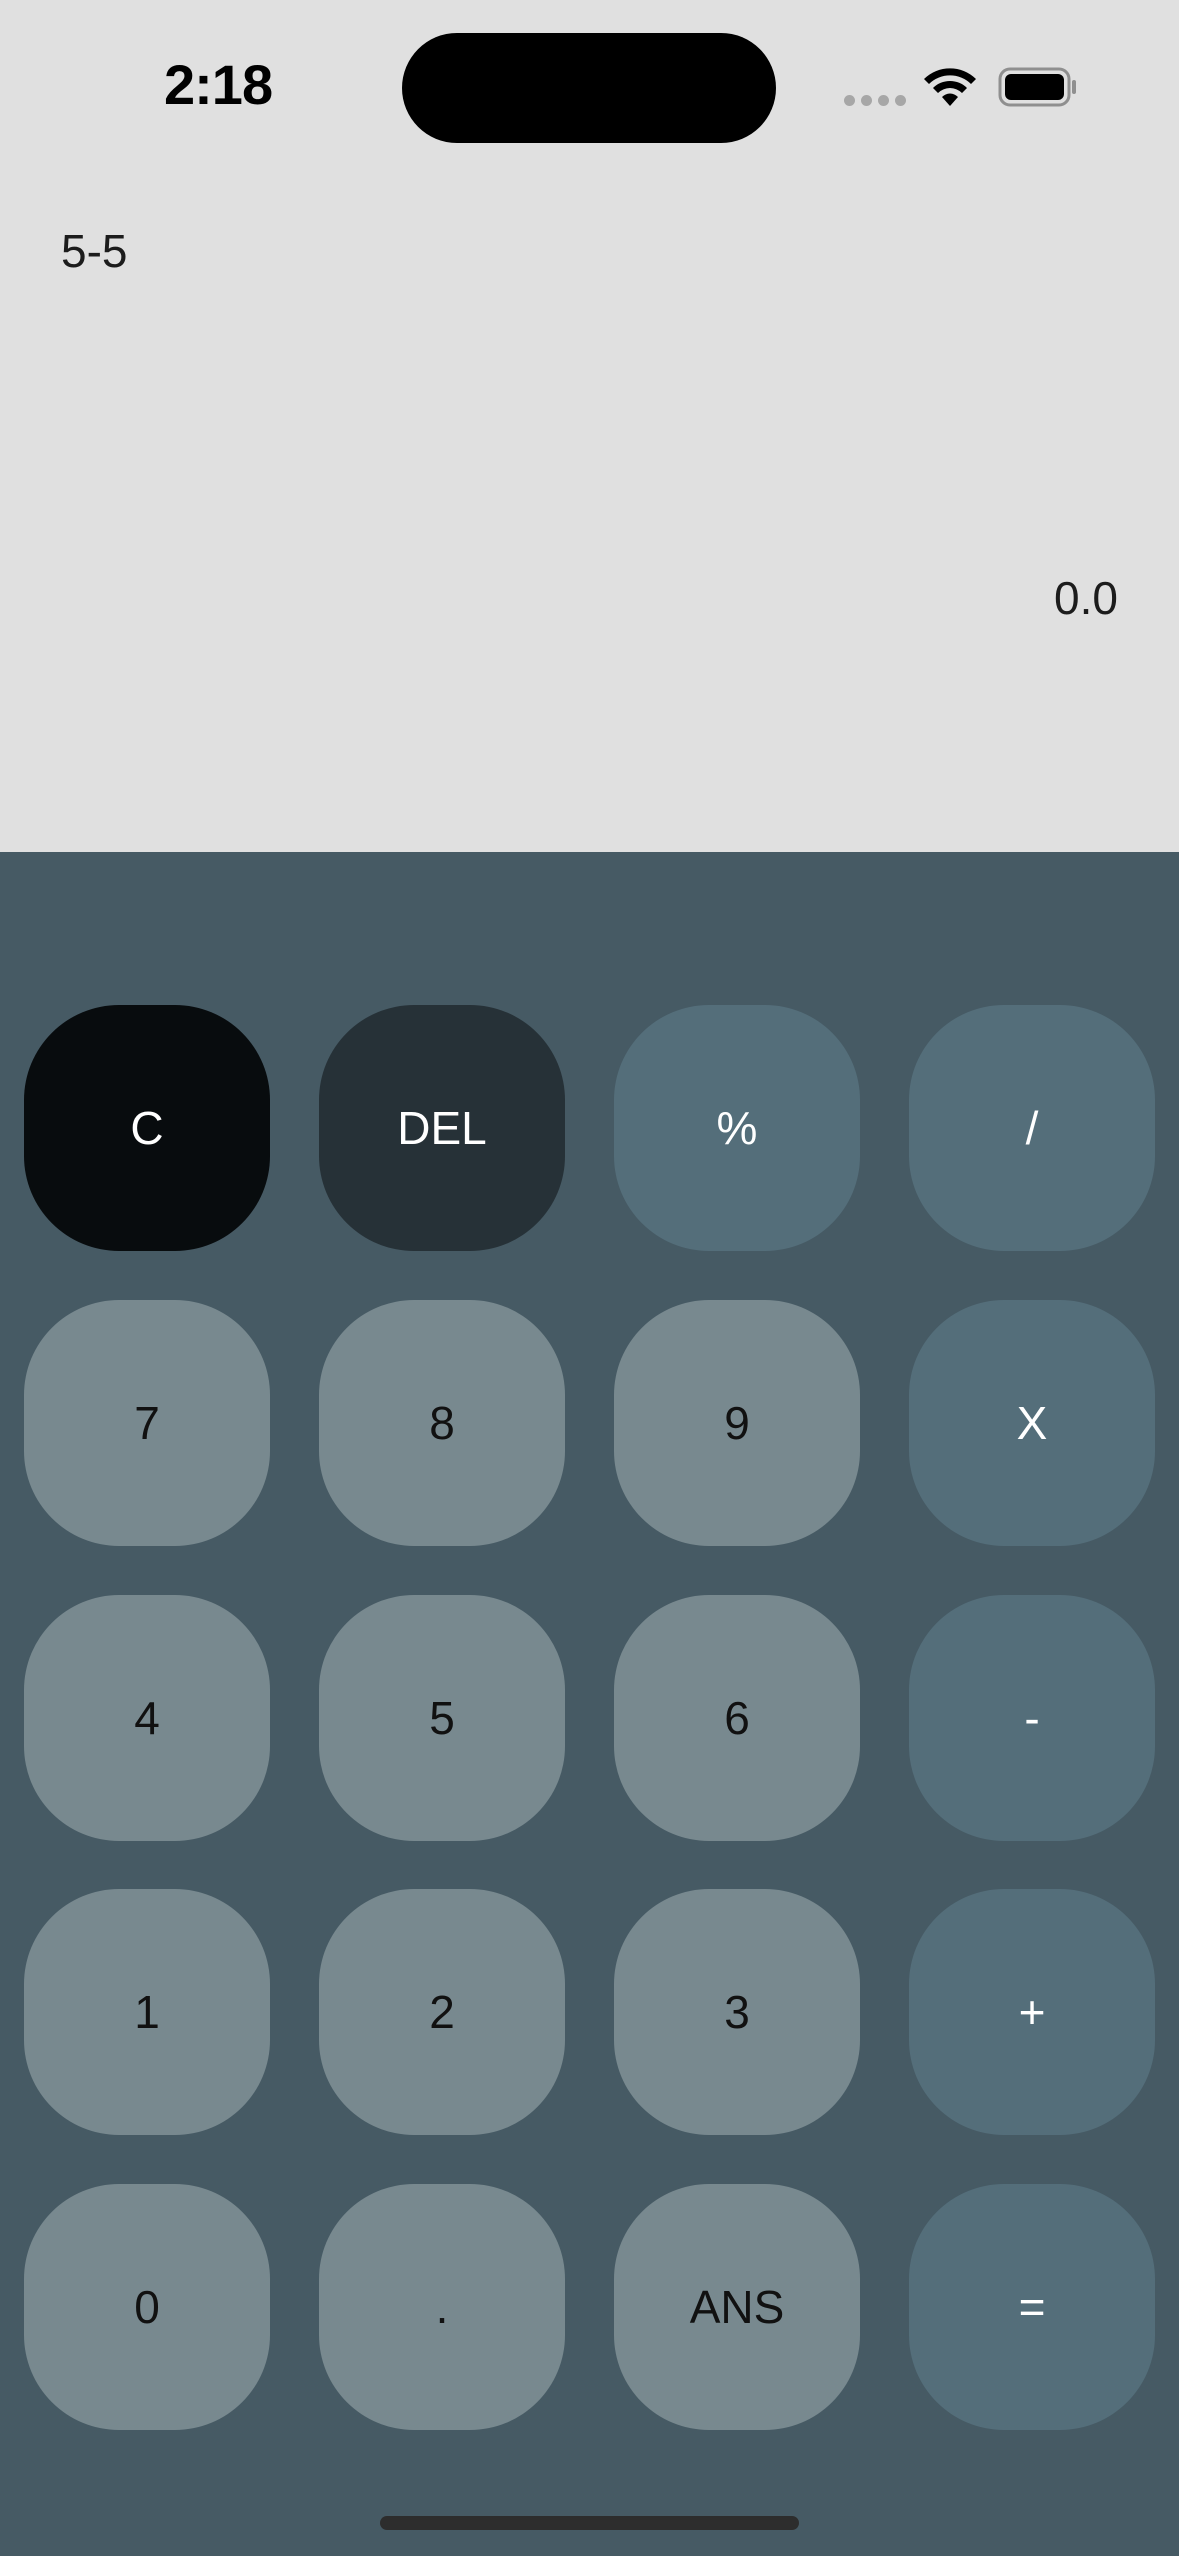 The height and width of the screenshot is (2556, 1179). I want to click on subtract-button: -, so click(1032, 1718).